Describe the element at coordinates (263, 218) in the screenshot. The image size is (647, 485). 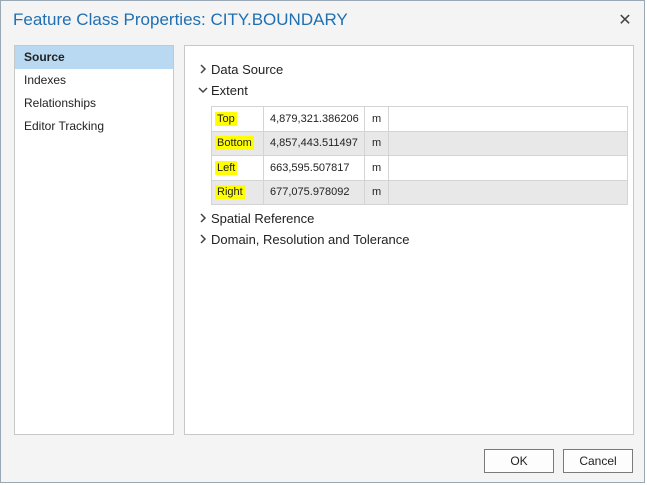
I see `section-label: Spatial Reference` at that location.